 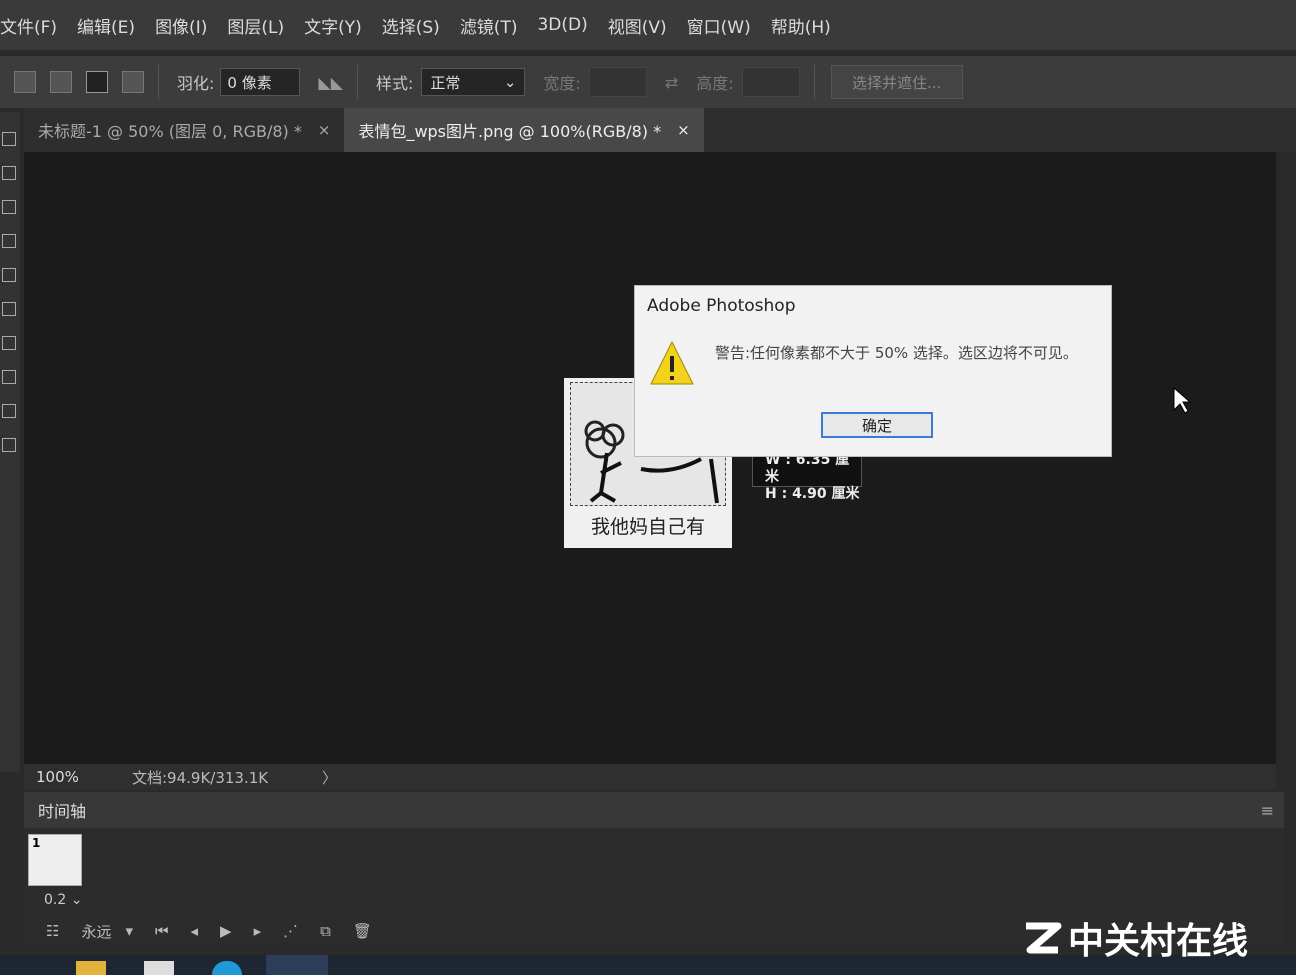 I want to click on style-select: 正常 ⌄, so click(x=473, y=82).